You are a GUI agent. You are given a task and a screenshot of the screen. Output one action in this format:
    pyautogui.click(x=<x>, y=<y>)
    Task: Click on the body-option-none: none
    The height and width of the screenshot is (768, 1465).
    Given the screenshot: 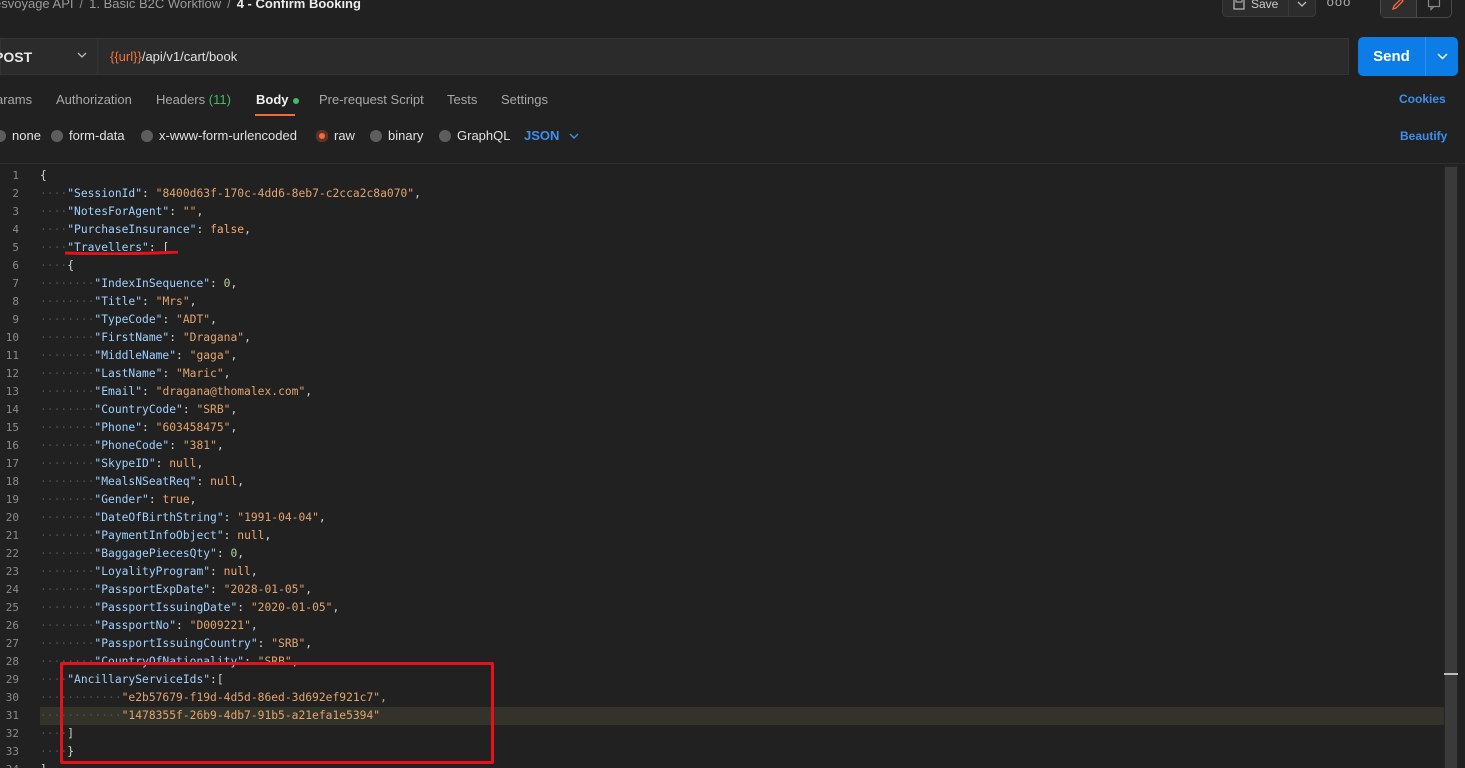 What is the action you would take?
    pyautogui.click(x=20, y=135)
    